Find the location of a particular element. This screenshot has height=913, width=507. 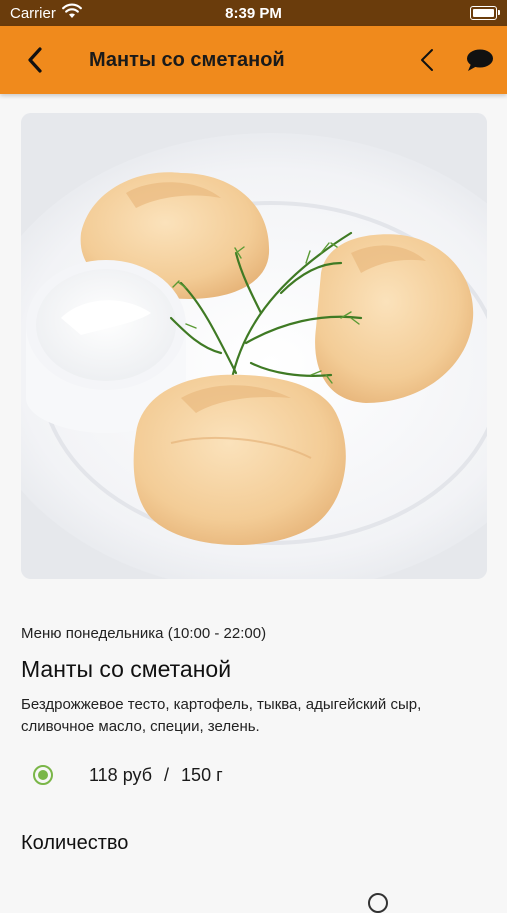

battery-icon is located at coordinates (485, 13).